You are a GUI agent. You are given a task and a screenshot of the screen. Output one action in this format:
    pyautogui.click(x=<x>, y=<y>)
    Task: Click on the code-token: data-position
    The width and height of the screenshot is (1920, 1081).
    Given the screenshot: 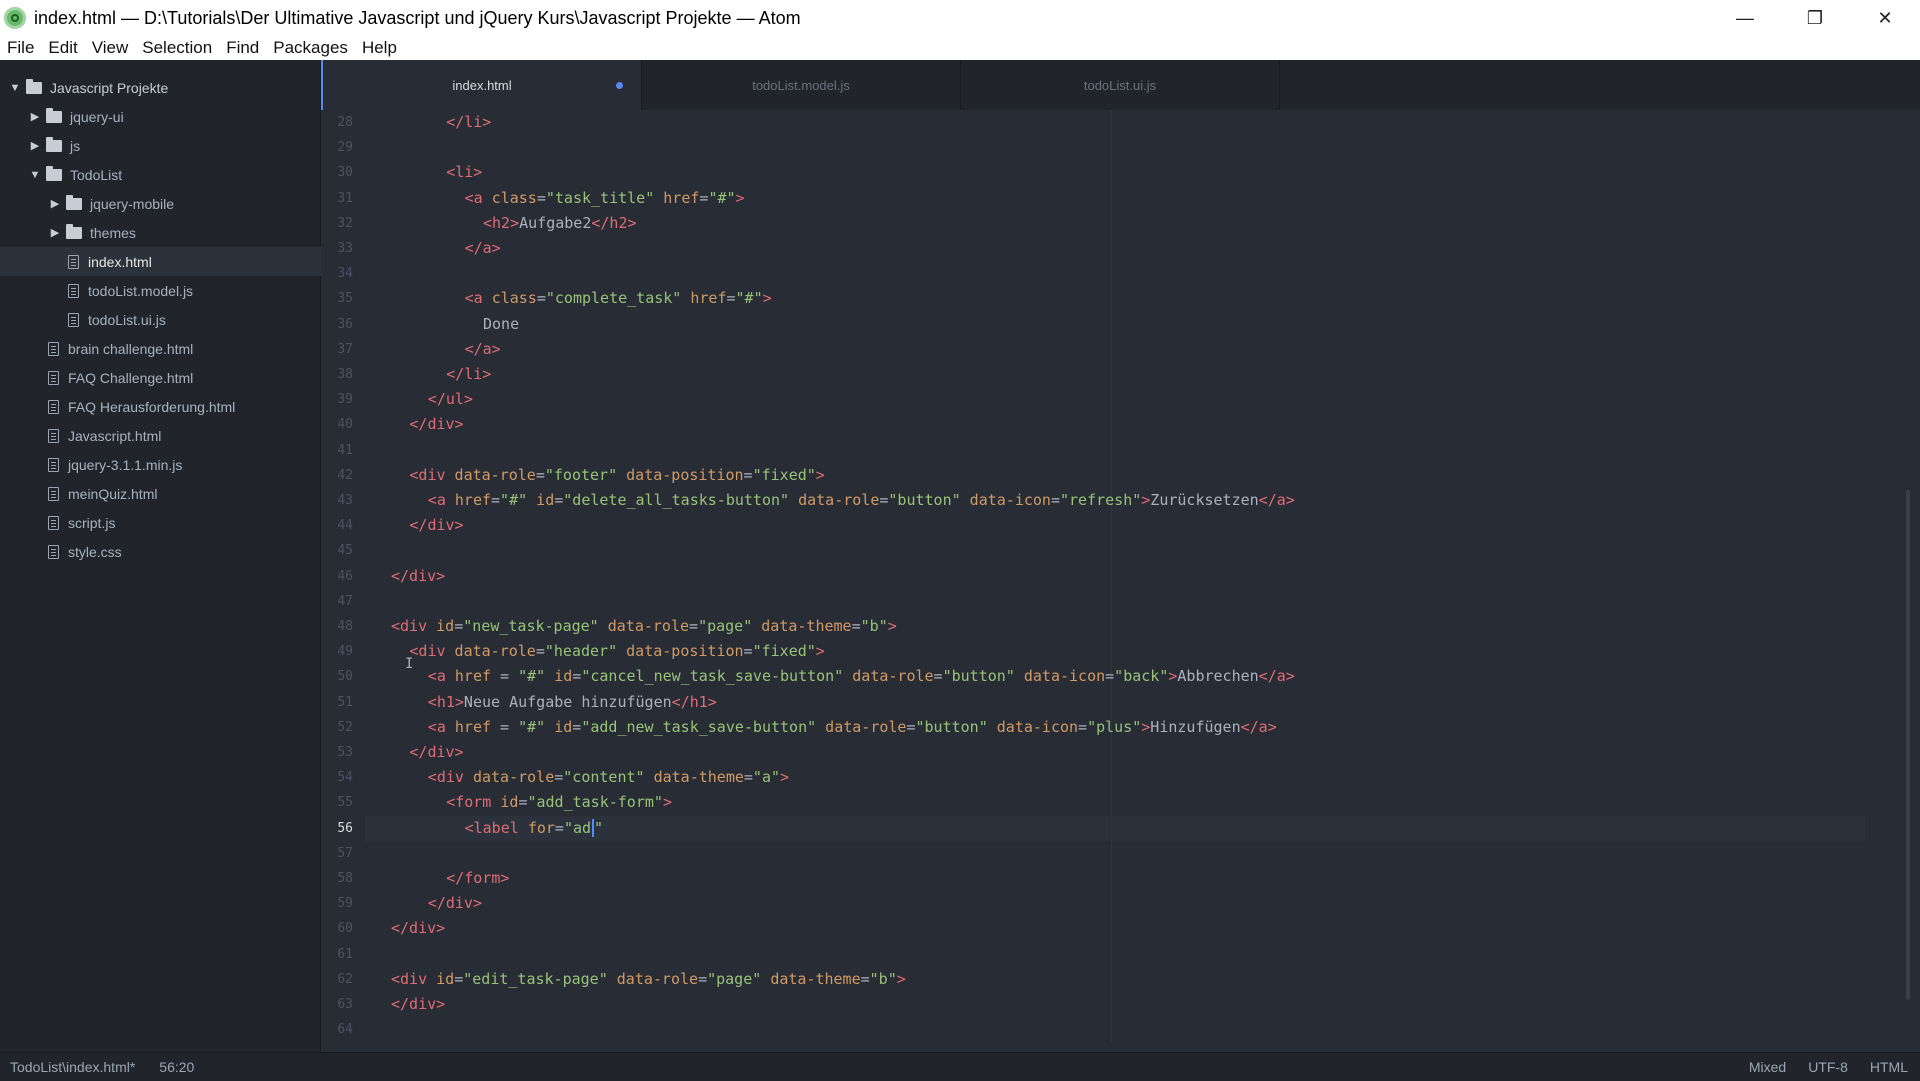 What is the action you would take?
    pyautogui.click(x=685, y=651)
    